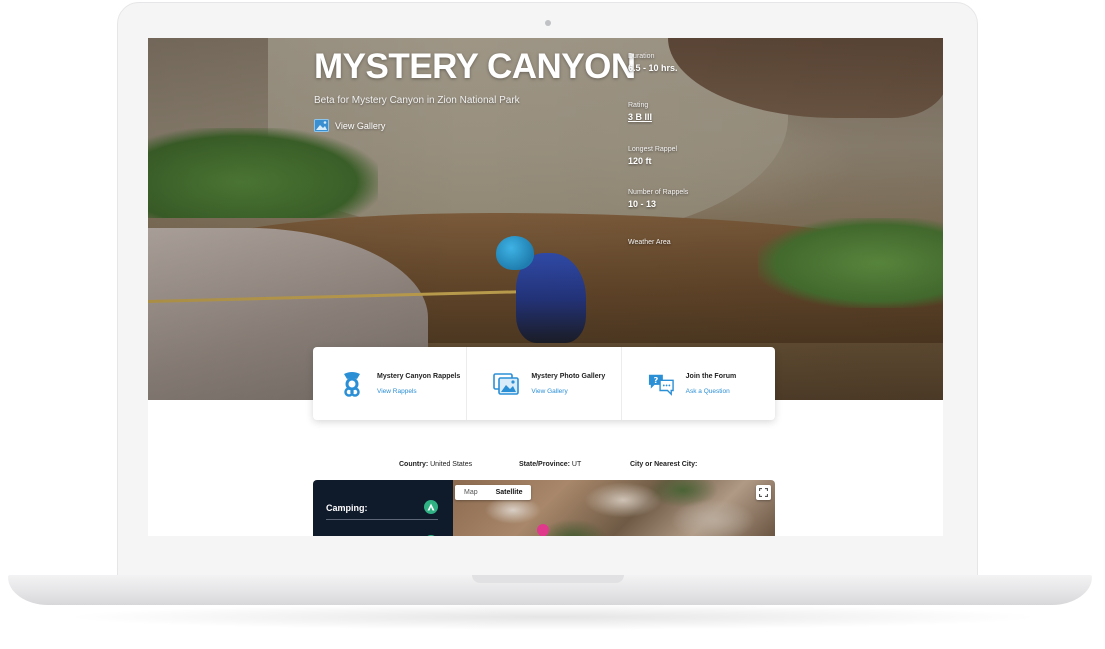  I want to click on camping-title: Camping:, so click(347, 508).